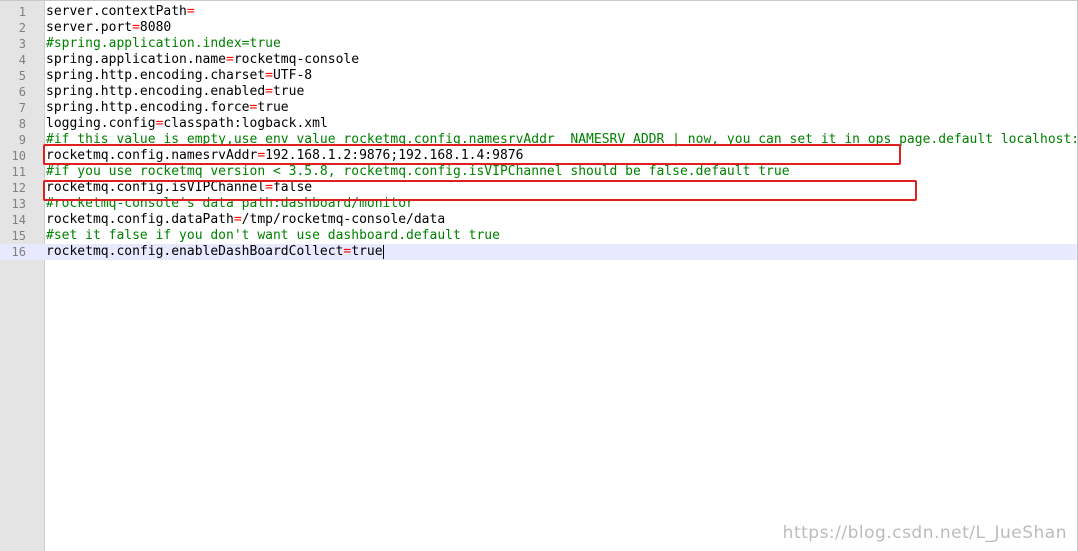 The height and width of the screenshot is (551, 1078). What do you see at coordinates (561, 108) in the screenshot?
I see `line-content: spring.http.encoding.force=true` at bounding box center [561, 108].